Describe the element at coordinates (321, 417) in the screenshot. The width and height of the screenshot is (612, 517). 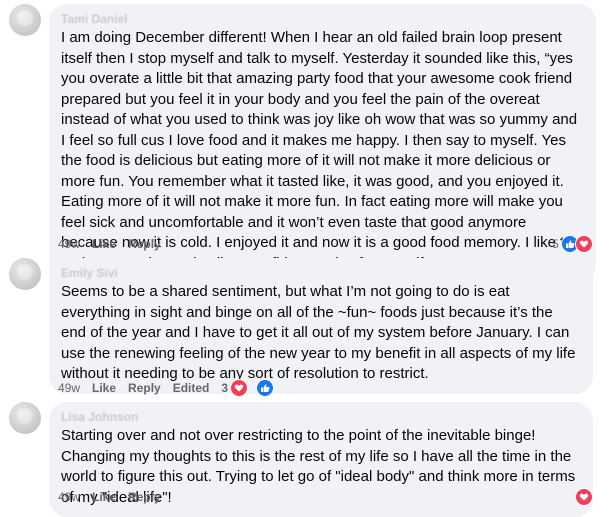
I see `comment-author: Lisa Johnson` at that location.